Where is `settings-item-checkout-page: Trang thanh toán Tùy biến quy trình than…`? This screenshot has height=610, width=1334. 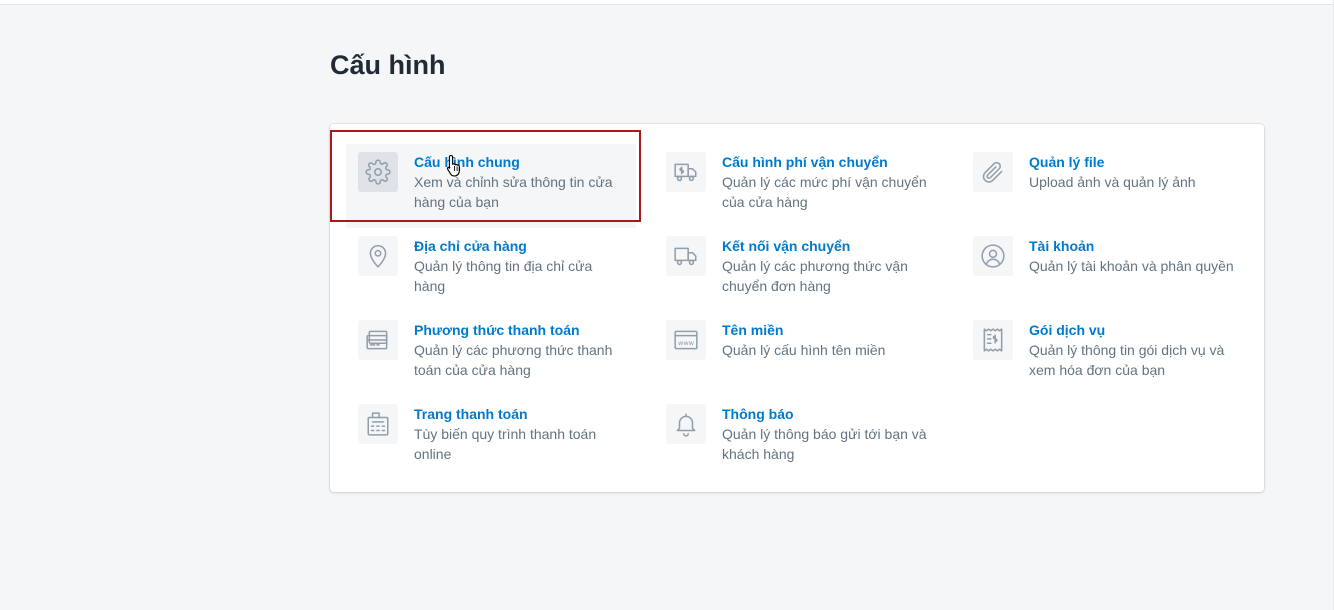 settings-item-checkout-page: Trang thanh toán Tùy biến quy trình than… is located at coordinates (491, 438).